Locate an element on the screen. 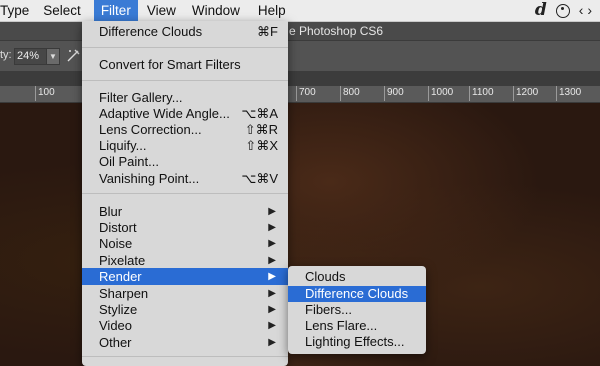  menu-item-label: Video is located at coordinates (116, 325).